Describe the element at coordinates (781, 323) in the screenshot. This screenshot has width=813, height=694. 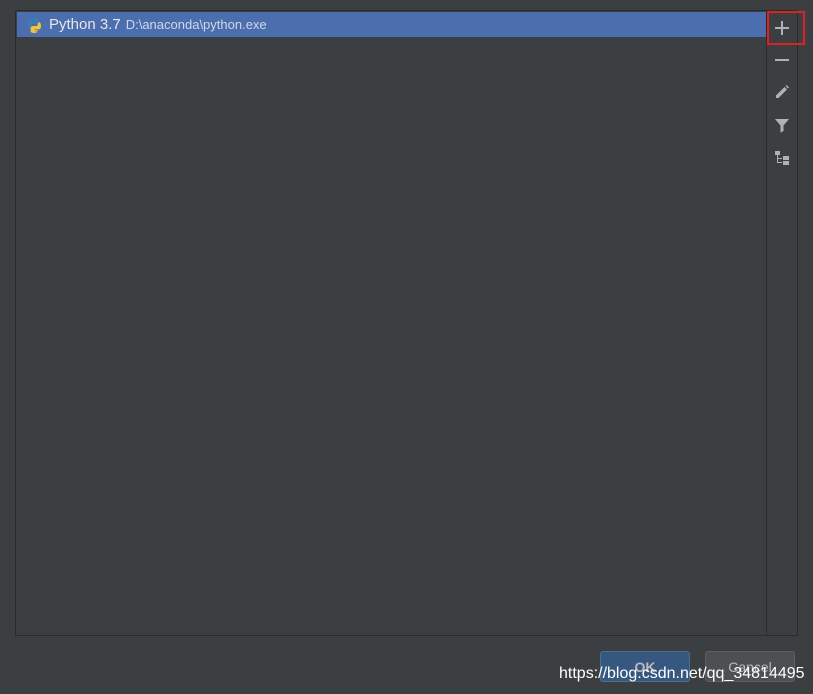
I see `list-toolbar` at that location.